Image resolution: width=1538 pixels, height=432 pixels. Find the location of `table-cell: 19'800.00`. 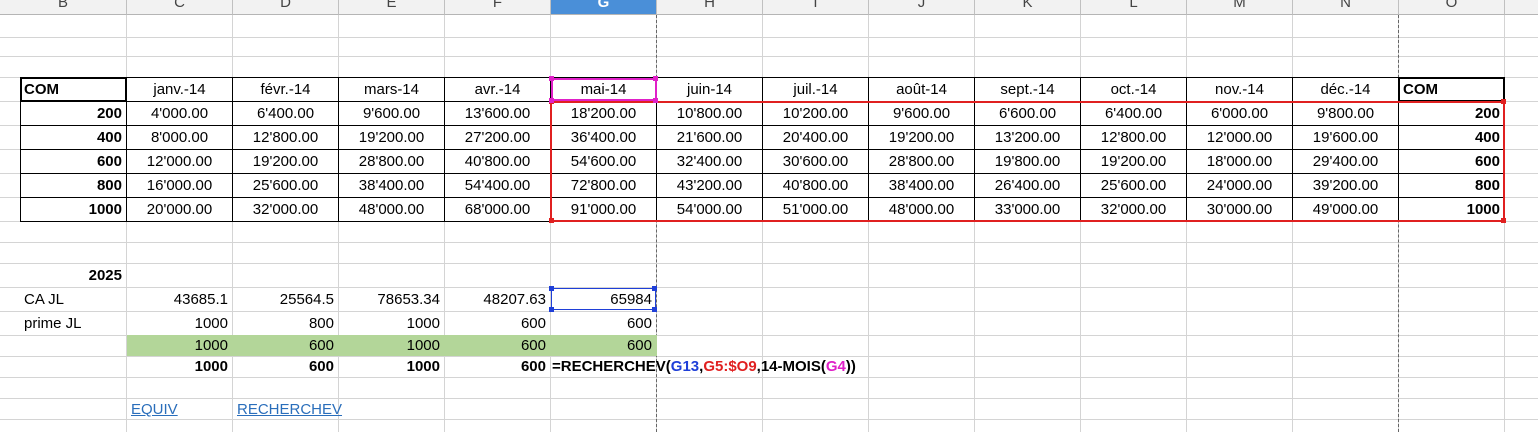

table-cell: 19'800.00 is located at coordinates (1027, 161).